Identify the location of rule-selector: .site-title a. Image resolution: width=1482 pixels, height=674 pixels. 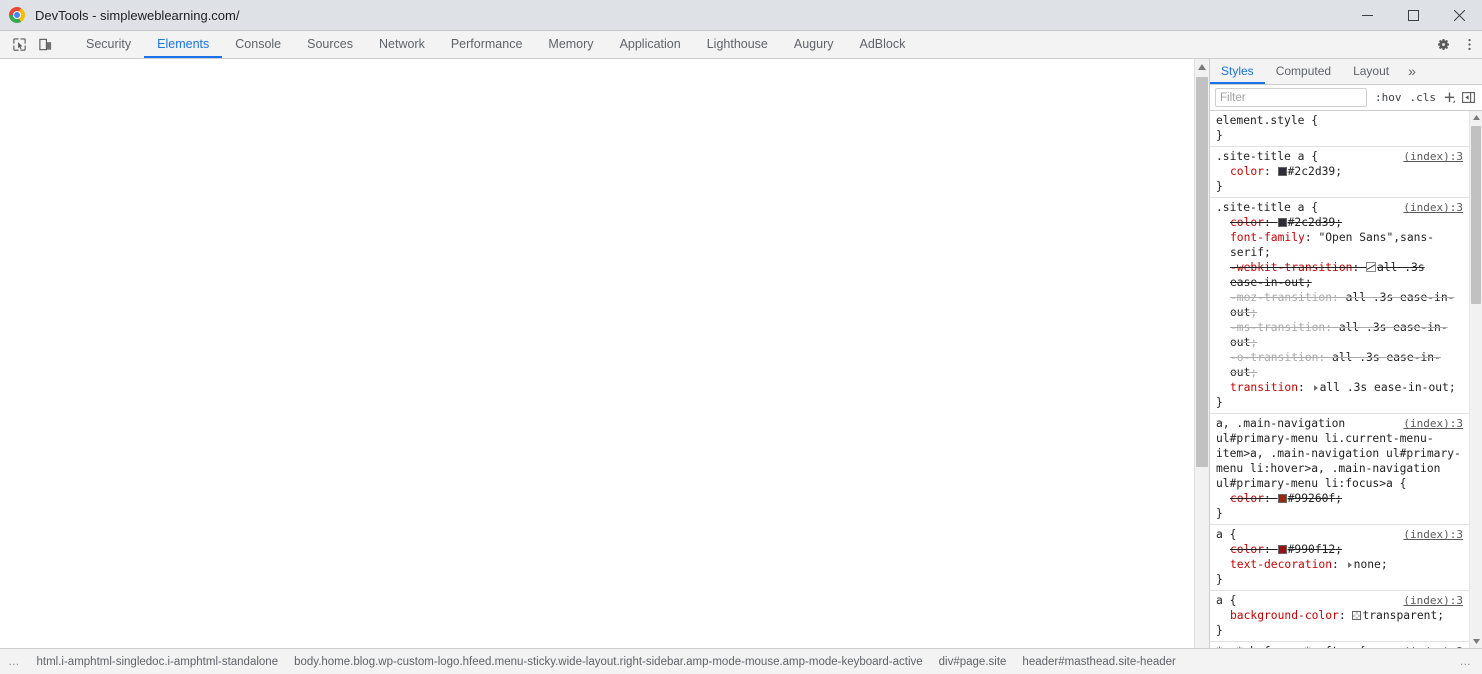
(1260, 207).